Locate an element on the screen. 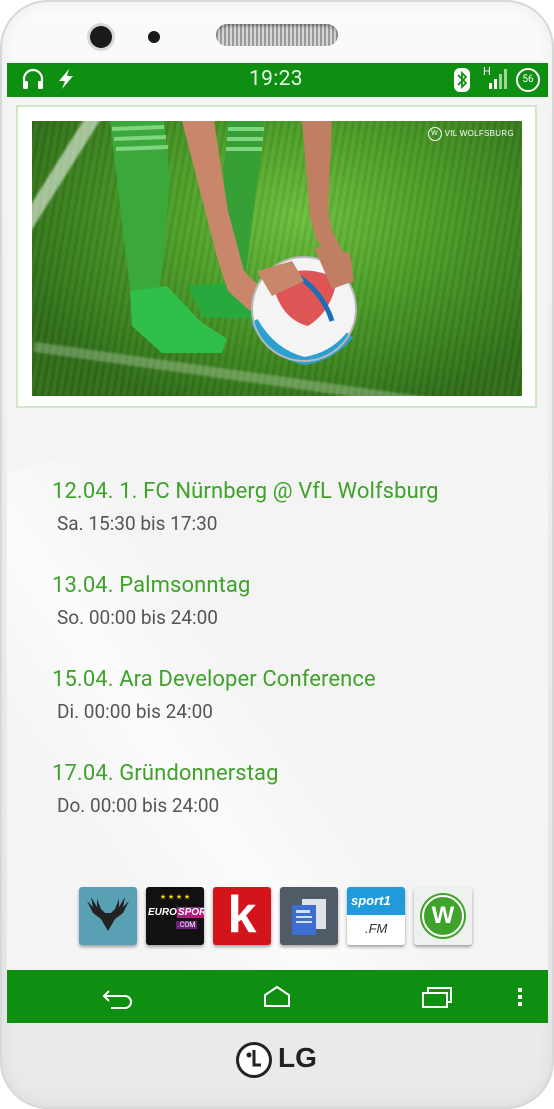 This screenshot has width=554, height=1109. signal-icon is located at coordinates (498, 79).